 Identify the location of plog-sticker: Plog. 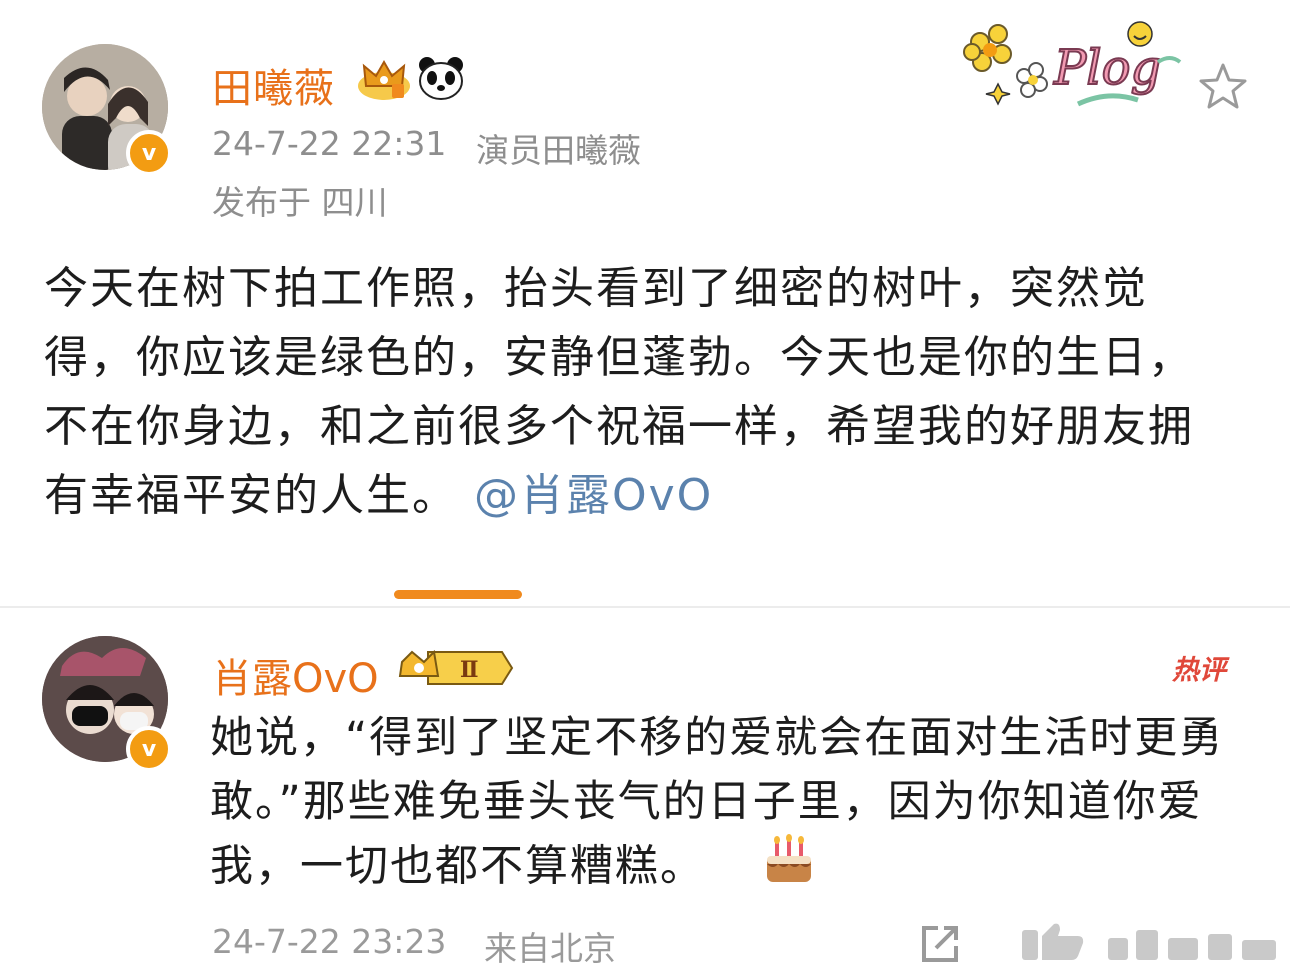
(1078, 65).